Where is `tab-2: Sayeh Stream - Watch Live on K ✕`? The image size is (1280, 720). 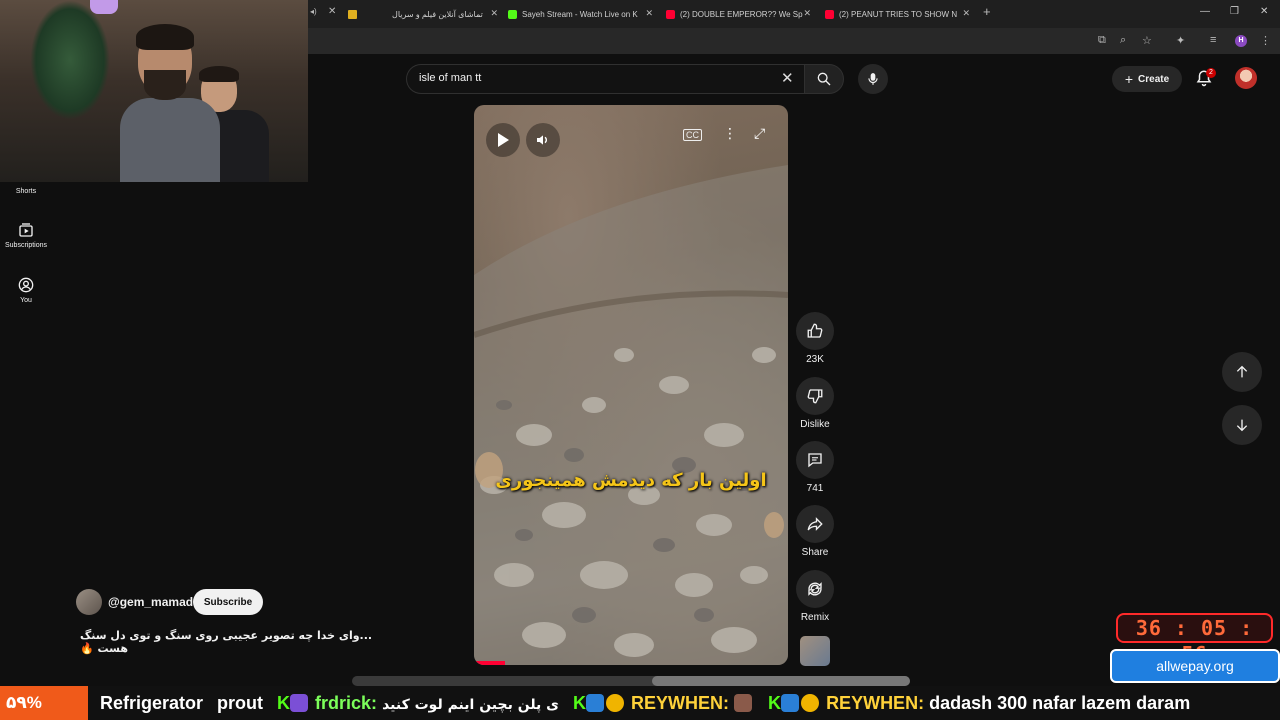
tab-2: Sayeh Stream - Watch Live on K ✕ is located at coordinates (580, 14).